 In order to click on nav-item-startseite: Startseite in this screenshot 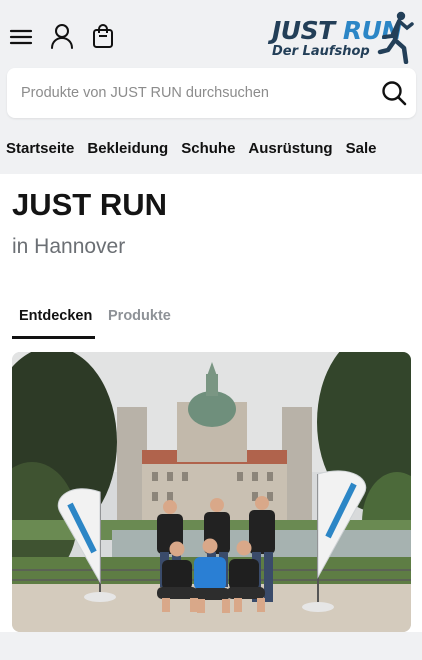, I will do `click(40, 148)`.